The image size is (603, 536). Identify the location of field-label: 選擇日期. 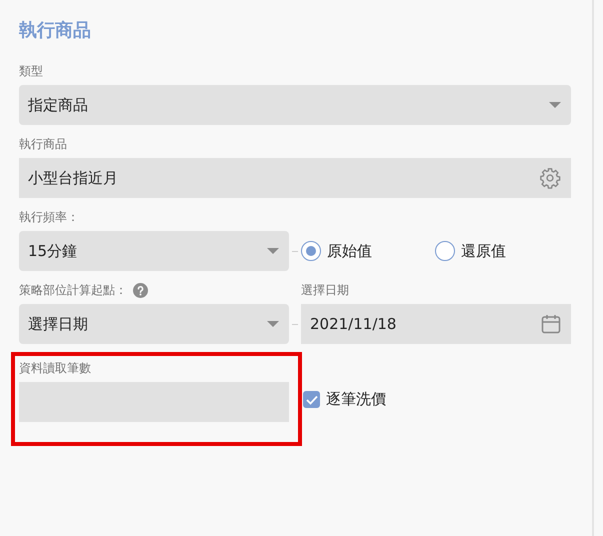
(325, 290).